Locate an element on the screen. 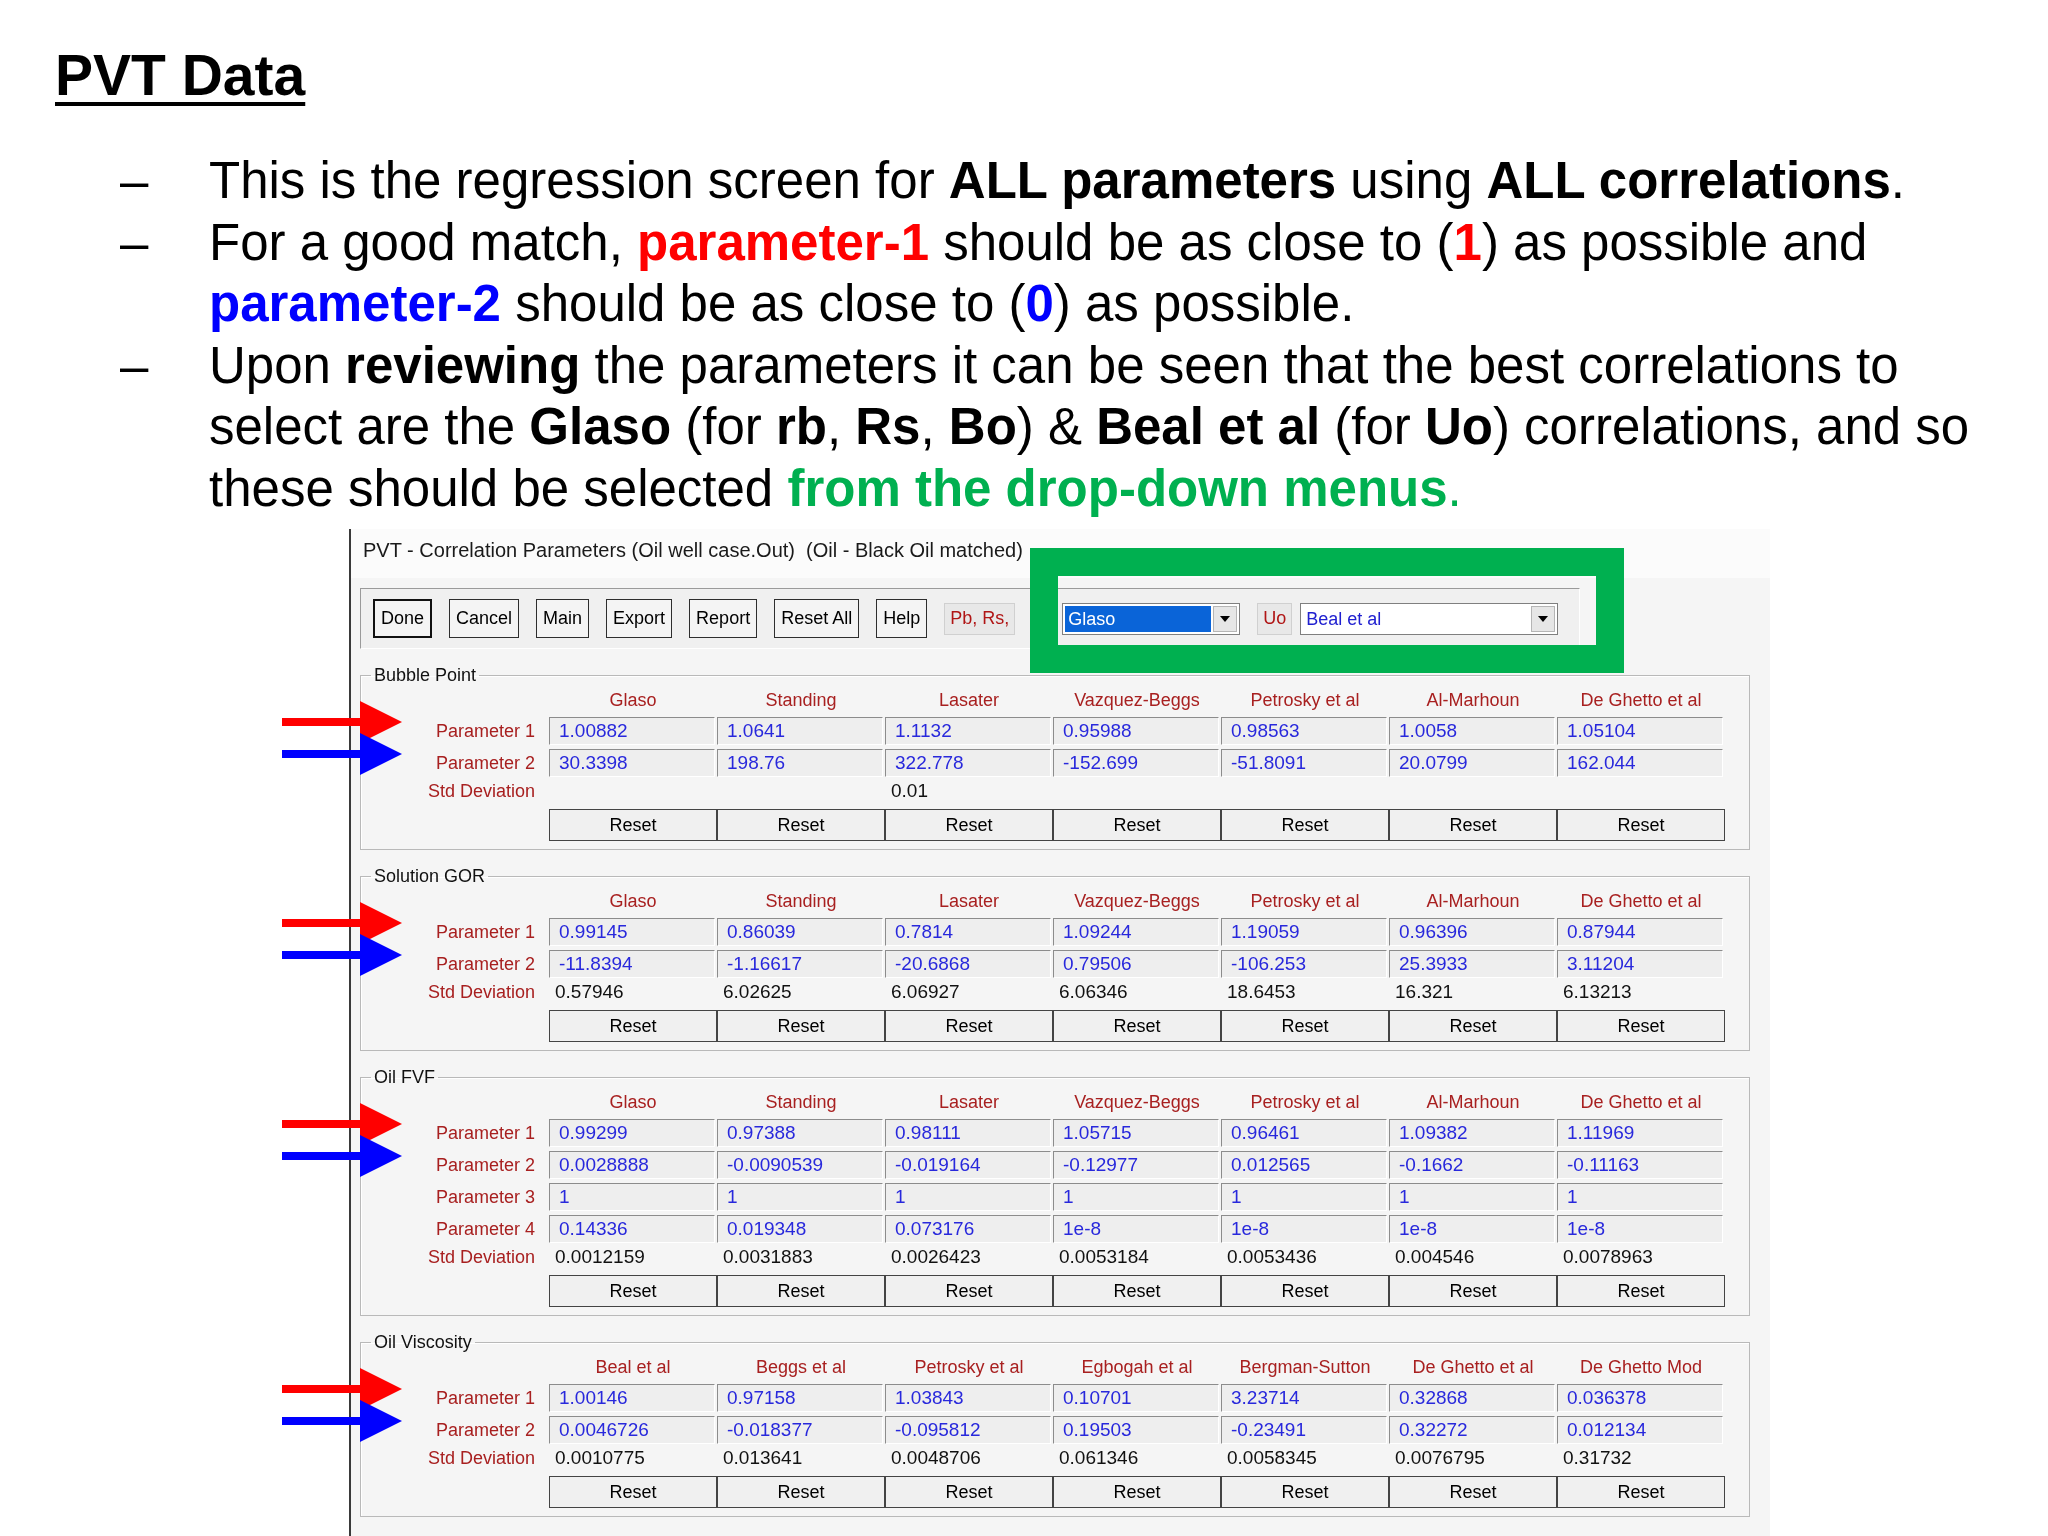  value-field: 0.14336 is located at coordinates (632, 1229).